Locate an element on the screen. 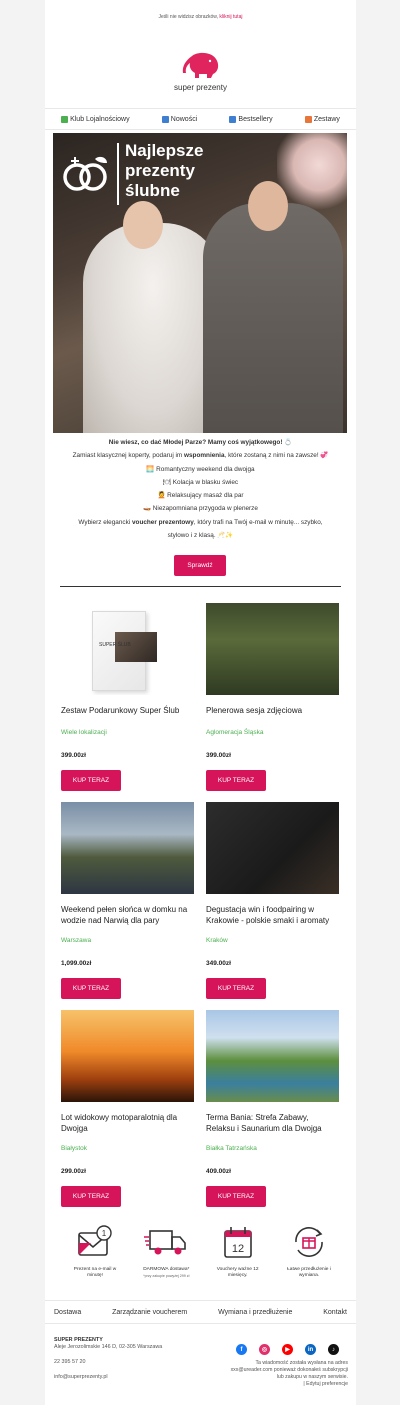 The width and height of the screenshot is (400, 1405). email-icon: 1 is located at coordinates (95, 1240).